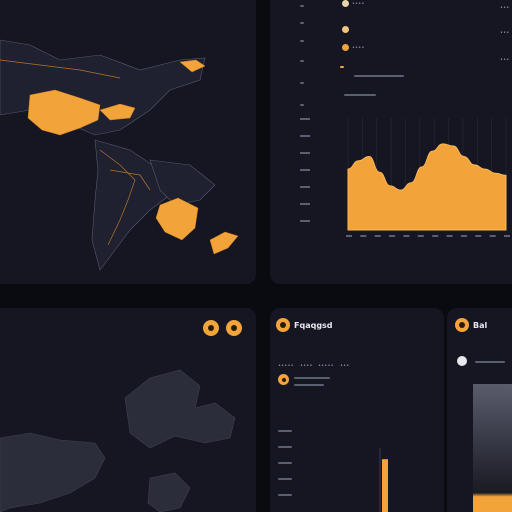 Image resolution: width=512 pixels, height=512 pixels. I want to click on gradient-column, so click(492, 448).